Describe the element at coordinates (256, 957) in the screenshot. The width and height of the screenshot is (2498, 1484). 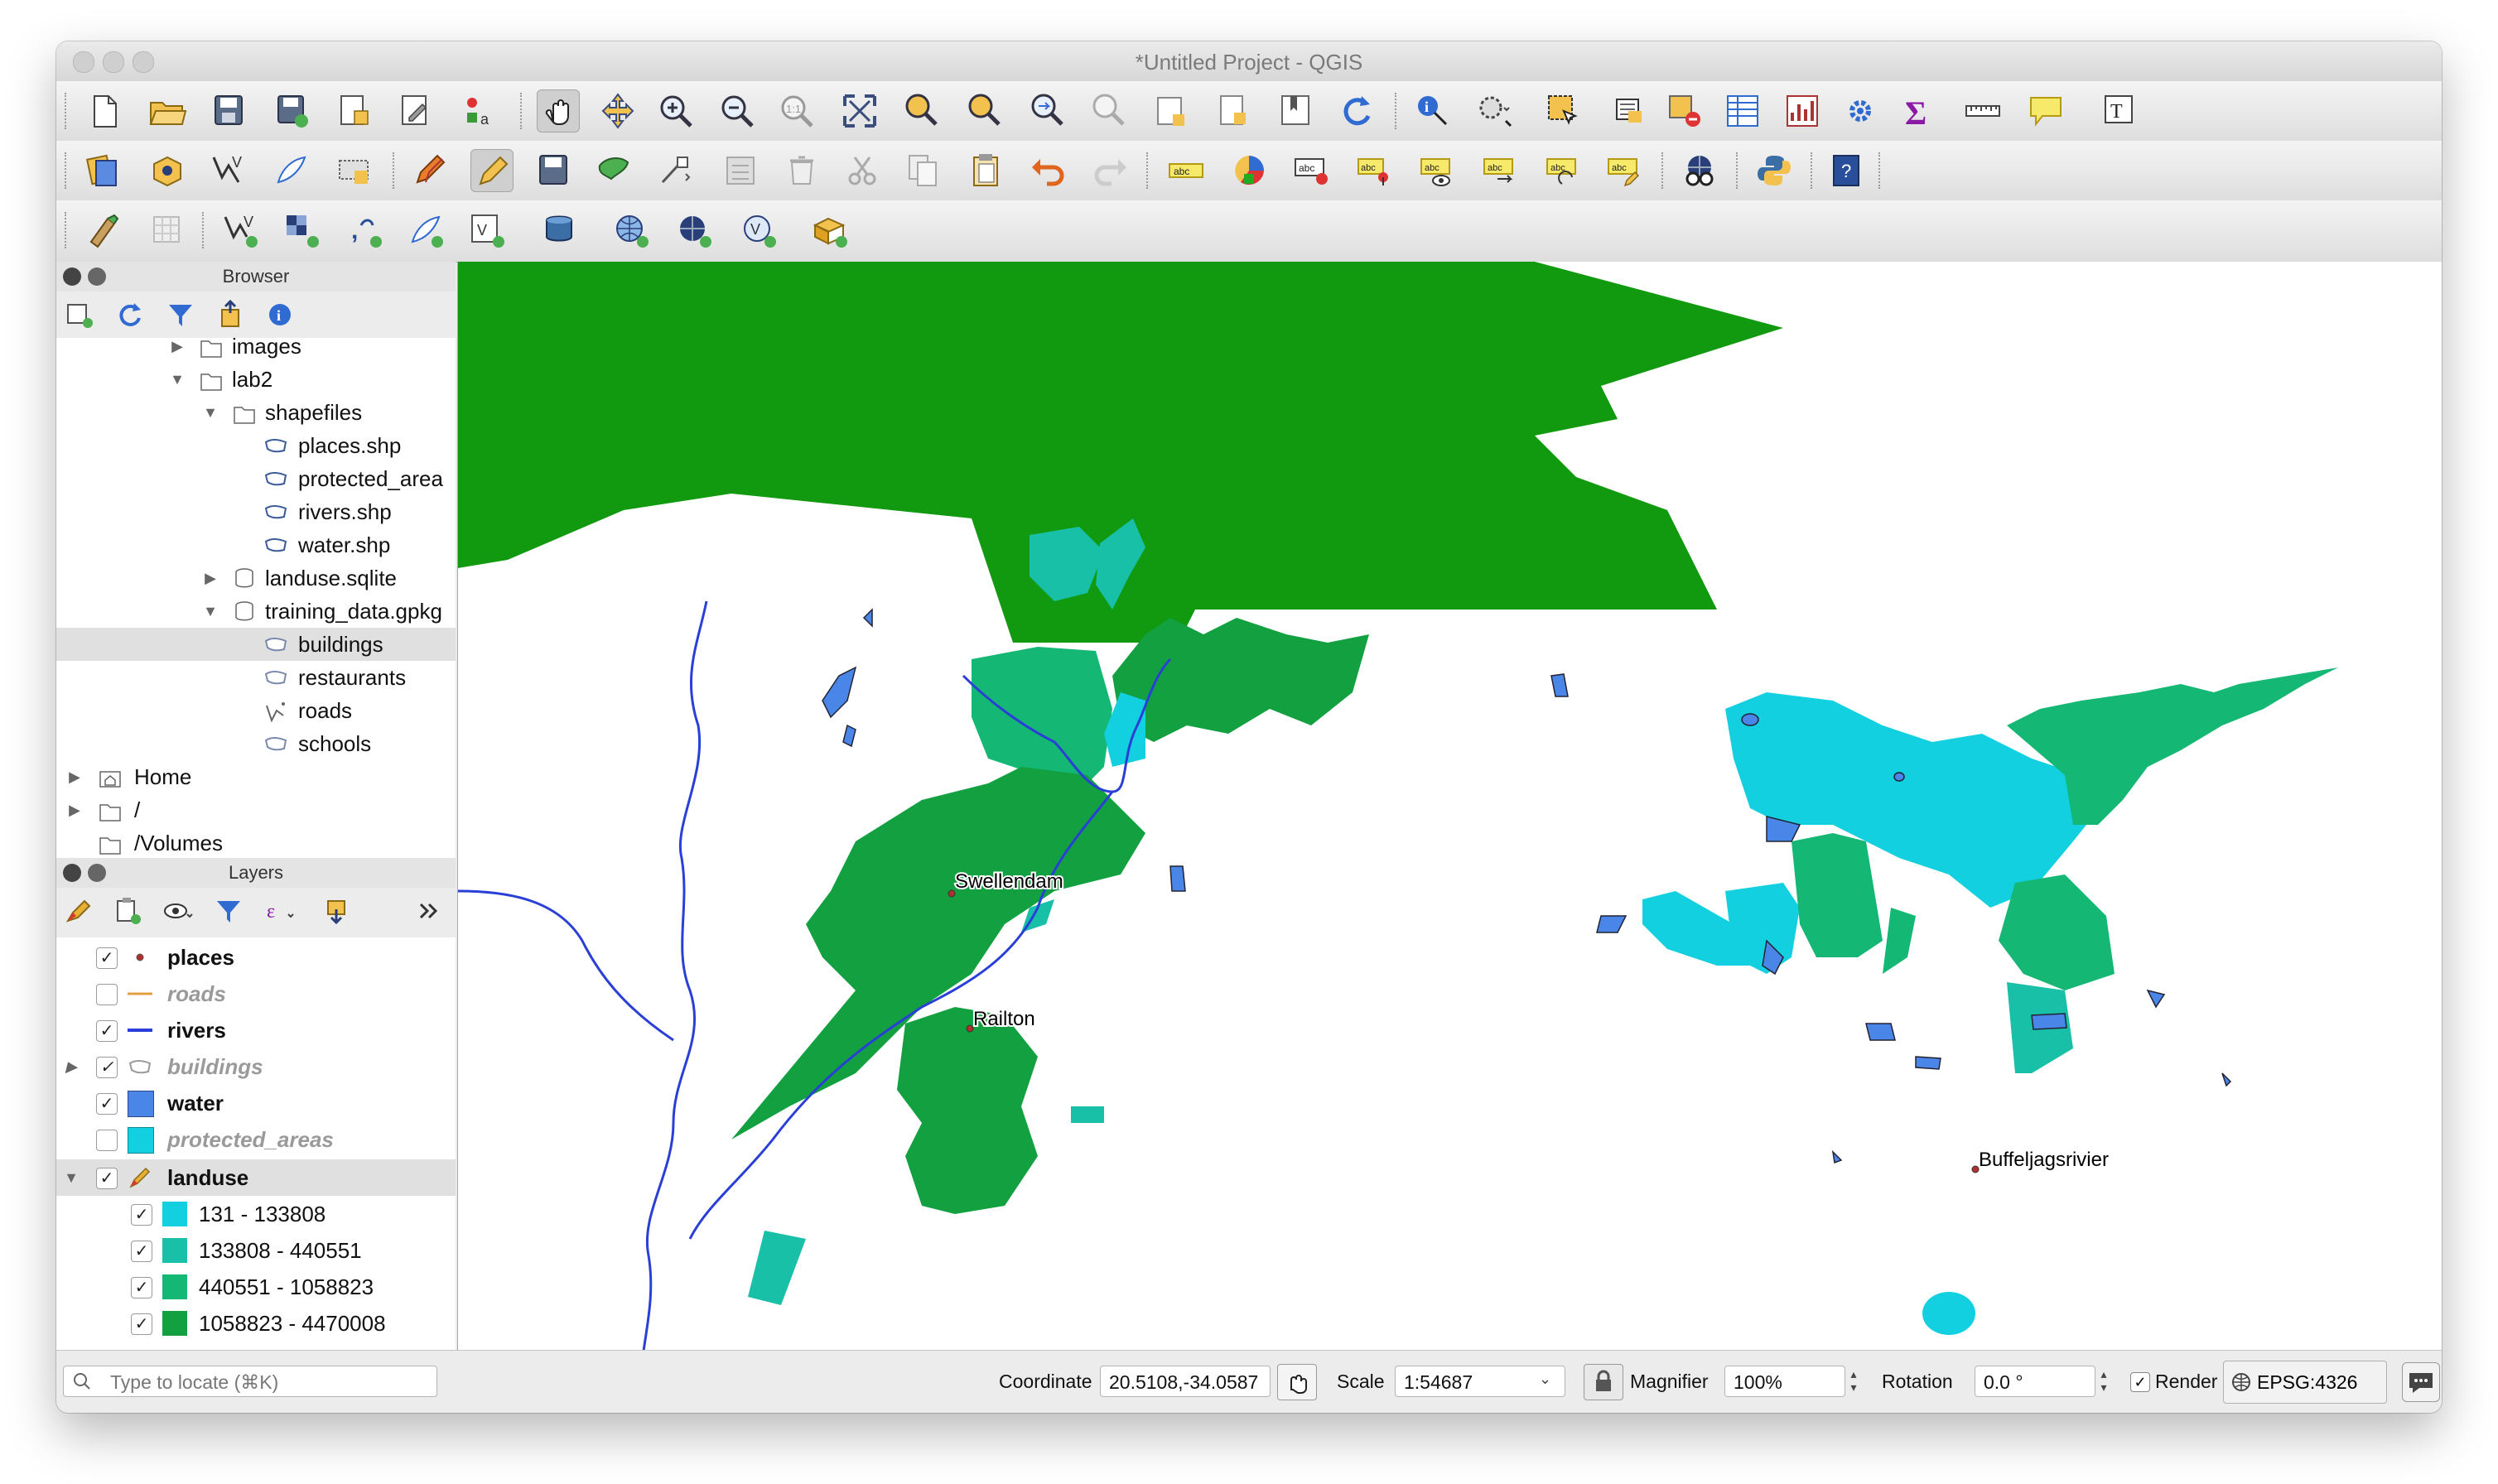
I see `layer-places: ✓ places` at that location.